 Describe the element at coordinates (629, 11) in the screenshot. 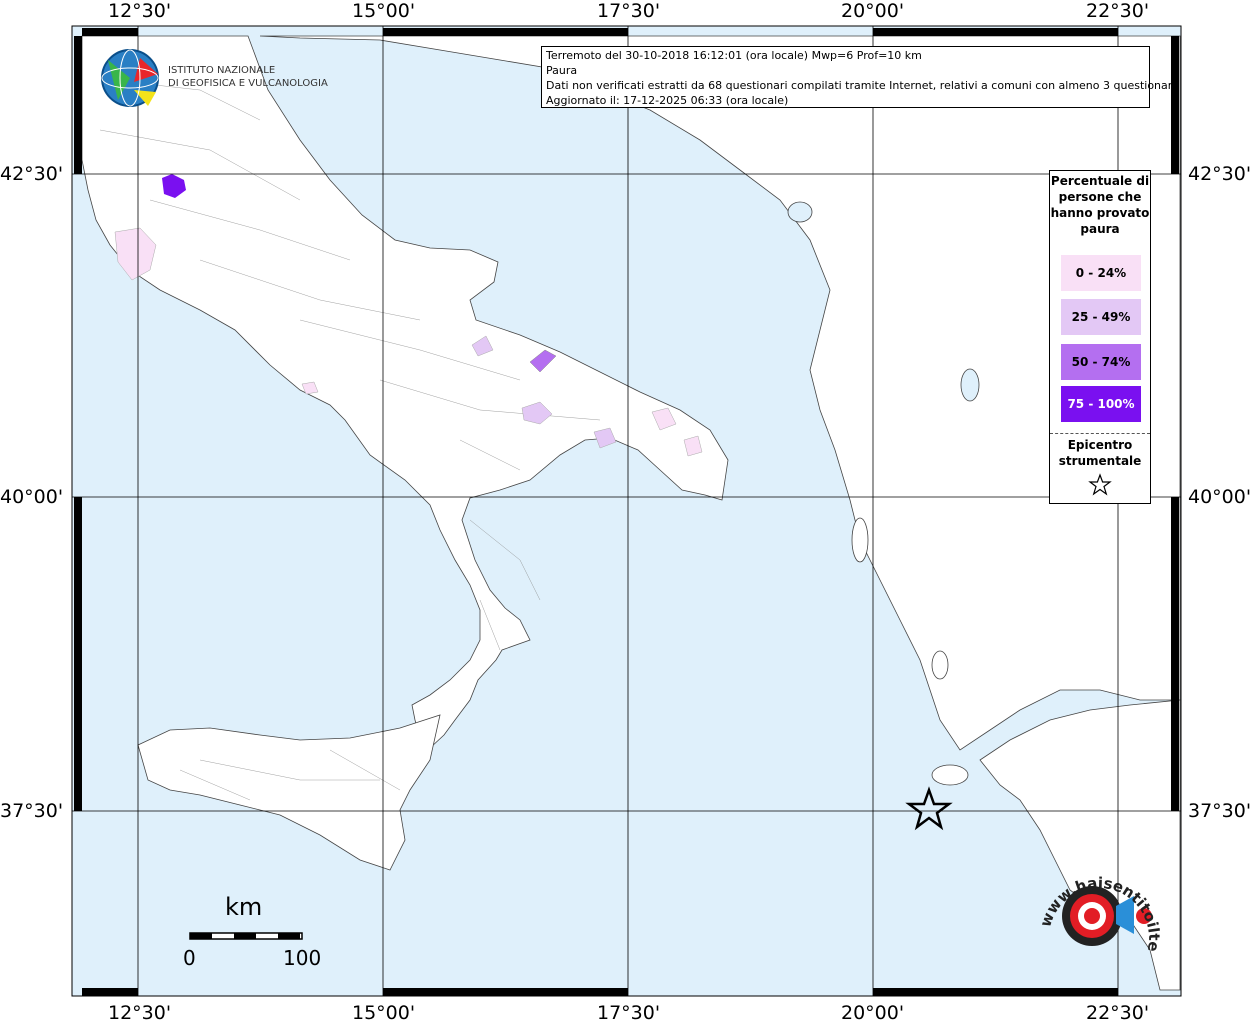

I see `lon-label-top: 17°30'` at that location.